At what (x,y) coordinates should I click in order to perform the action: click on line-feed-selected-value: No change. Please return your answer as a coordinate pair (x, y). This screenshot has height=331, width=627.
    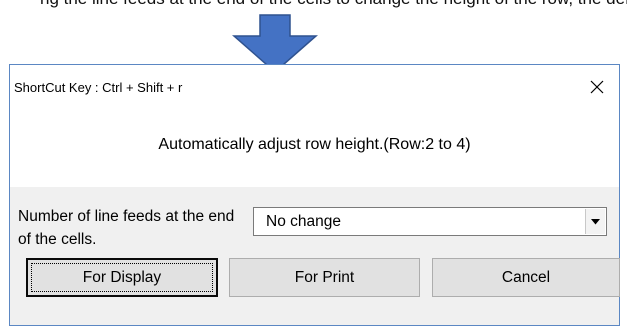
    Looking at the image, I should click on (303, 221).